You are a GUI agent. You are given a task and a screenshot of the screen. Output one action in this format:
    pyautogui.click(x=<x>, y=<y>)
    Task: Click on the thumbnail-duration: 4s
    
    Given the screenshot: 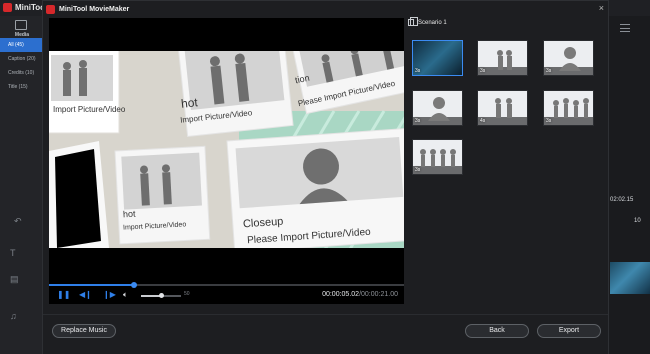 What is the action you would take?
    pyautogui.click(x=483, y=121)
    